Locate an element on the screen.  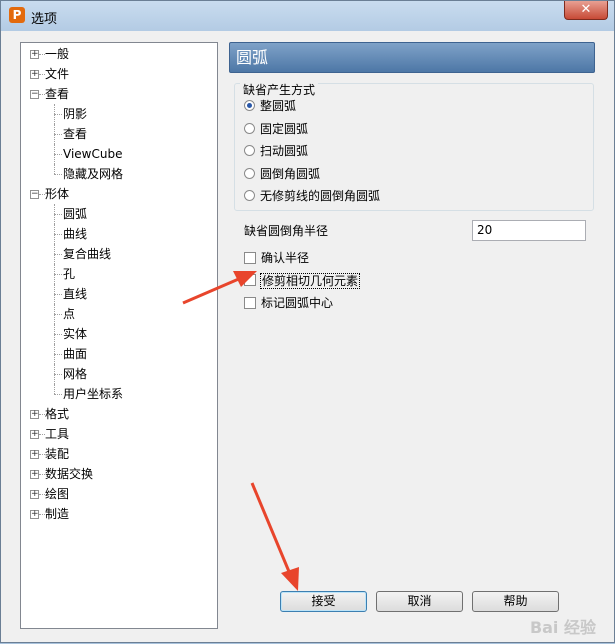
radius-label: 缺省圆倒角半径 is located at coordinates (286, 231).